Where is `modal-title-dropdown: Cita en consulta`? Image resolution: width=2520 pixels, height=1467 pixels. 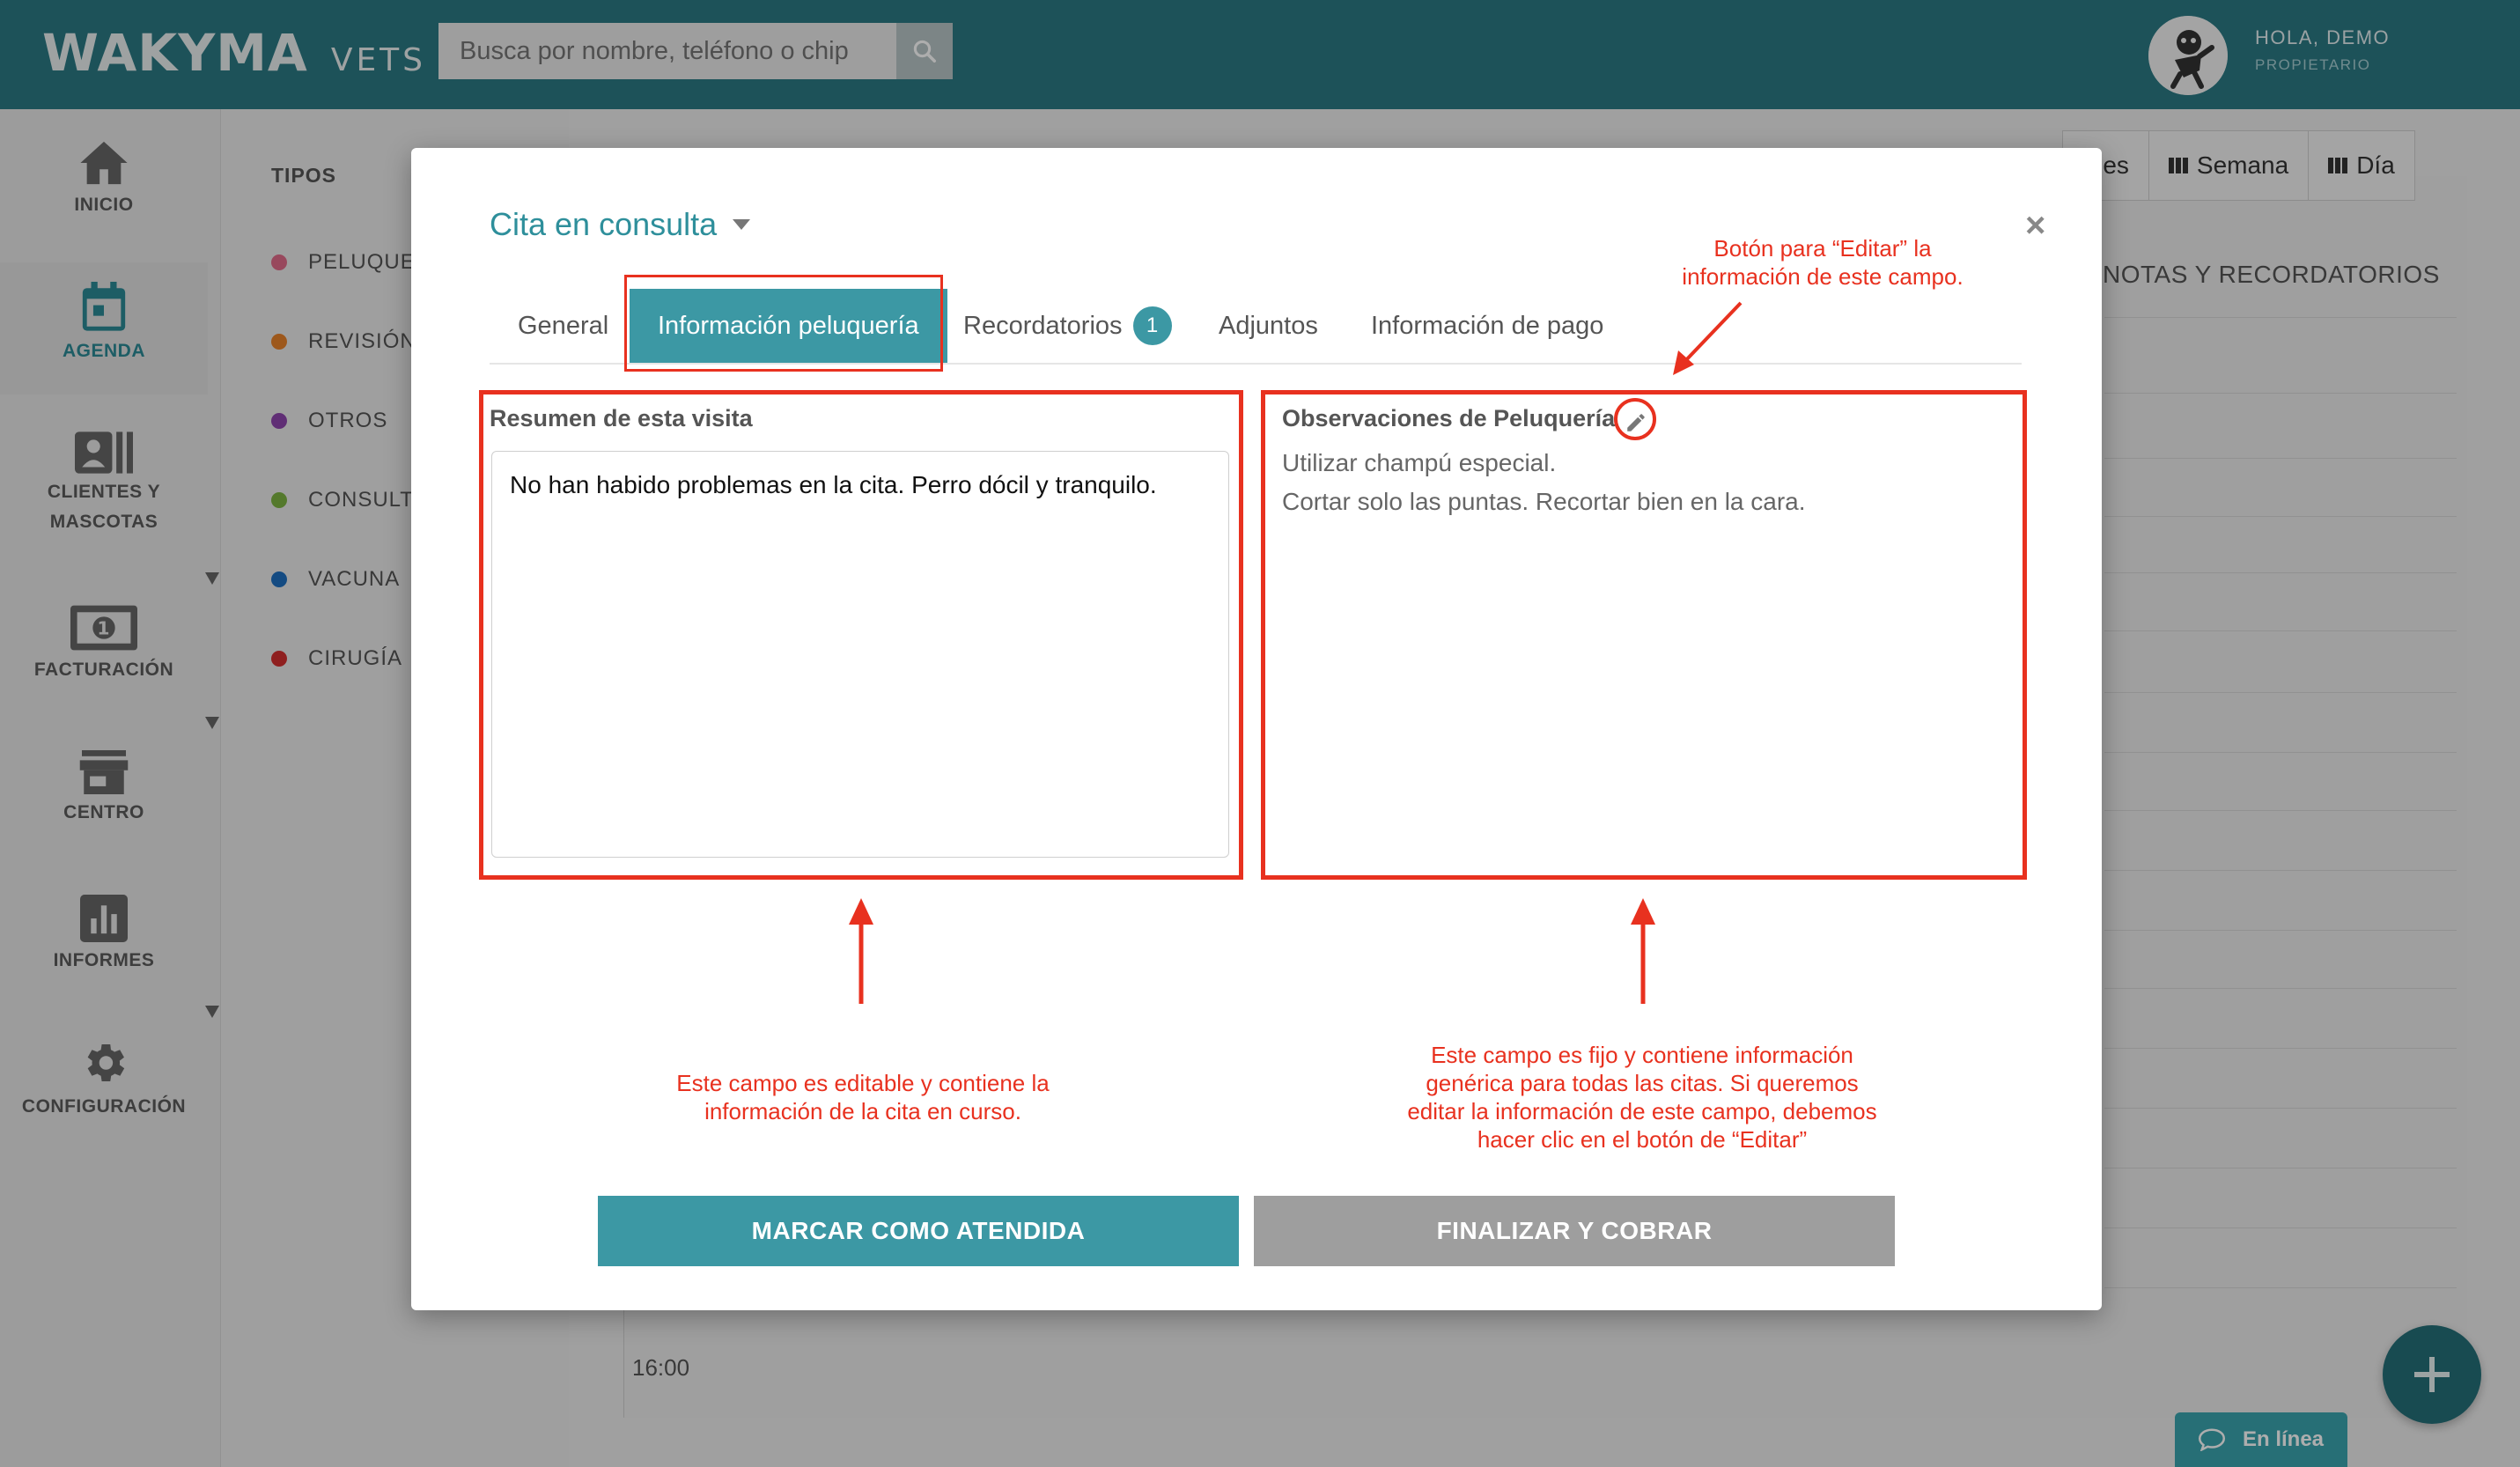 modal-title-dropdown: Cita en consulta is located at coordinates (620, 224).